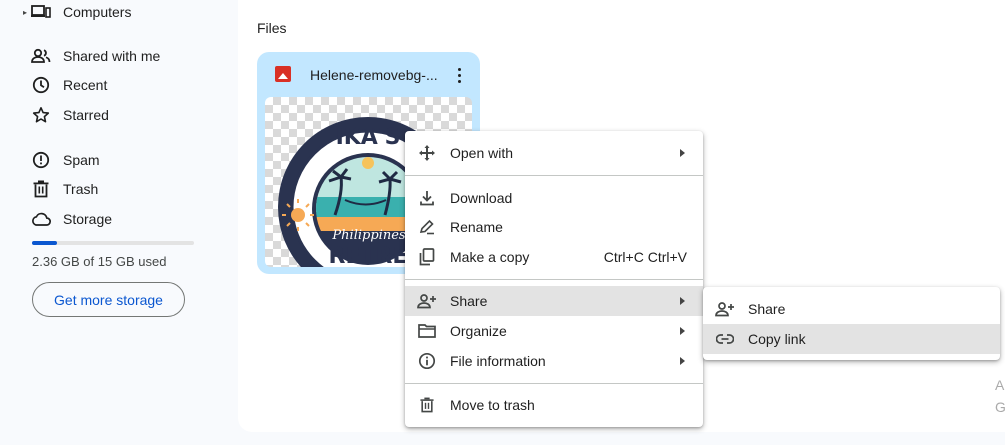 The width and height of the screenshot is (1005, 445). What do you see at coordinates (113, 243) in the screenshot?
I see `storage-usage-bar` at bounding box center [113, 243].